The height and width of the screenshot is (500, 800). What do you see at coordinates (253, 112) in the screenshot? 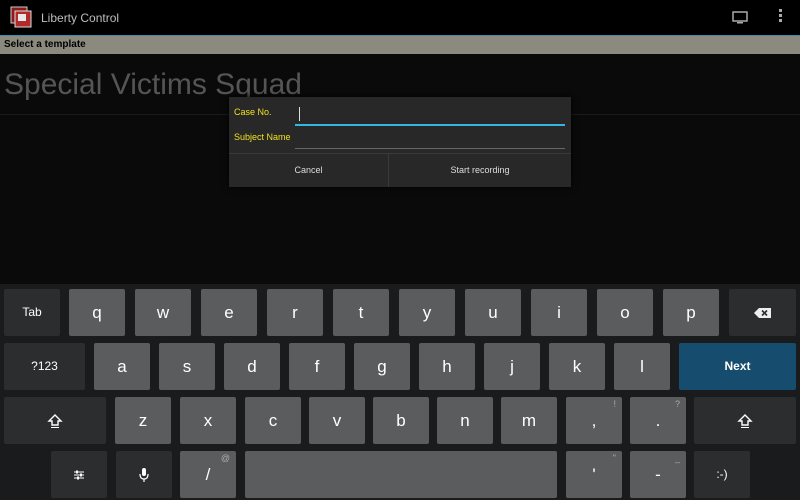
I see `case-no-label: Case No.` at bounding box center [253, 112].